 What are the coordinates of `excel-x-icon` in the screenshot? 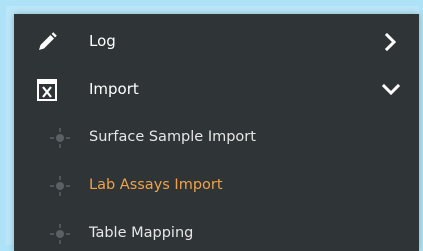 It's located at (47, 90).